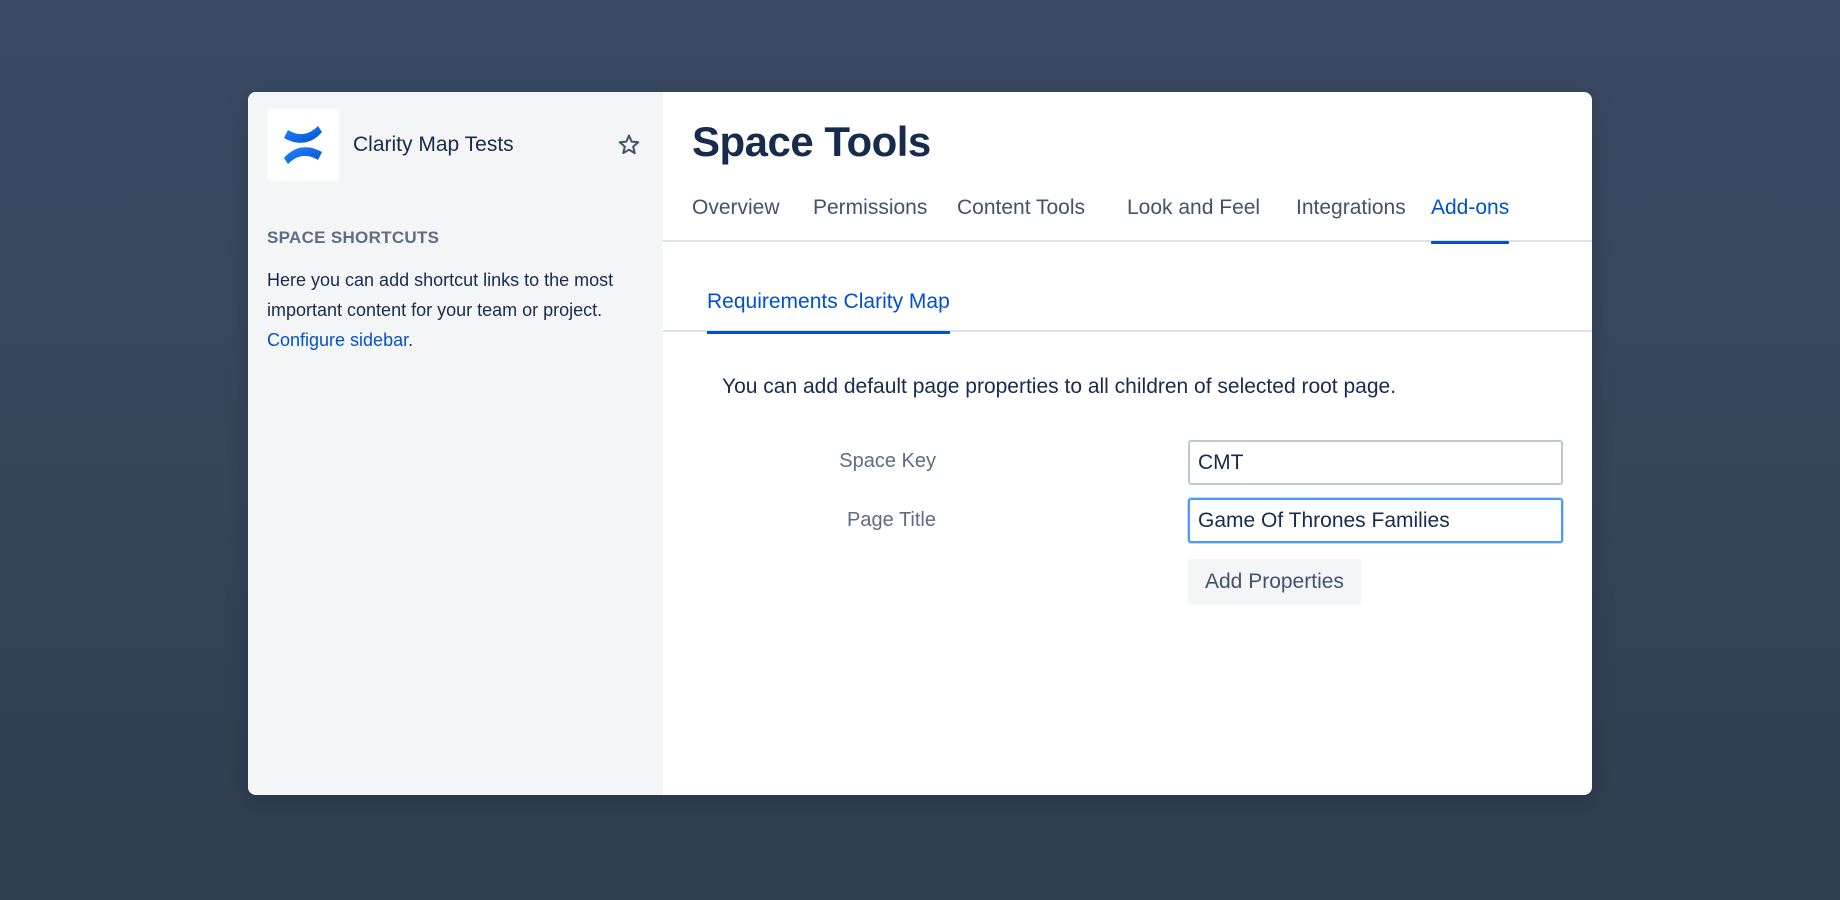 Image resolution: width=1840 pixels, height=900 pixels. Describe the element at coordinates (1193, 219) in the screenshot. I see `tab-look-and-feel: Look and Feel` at that location.